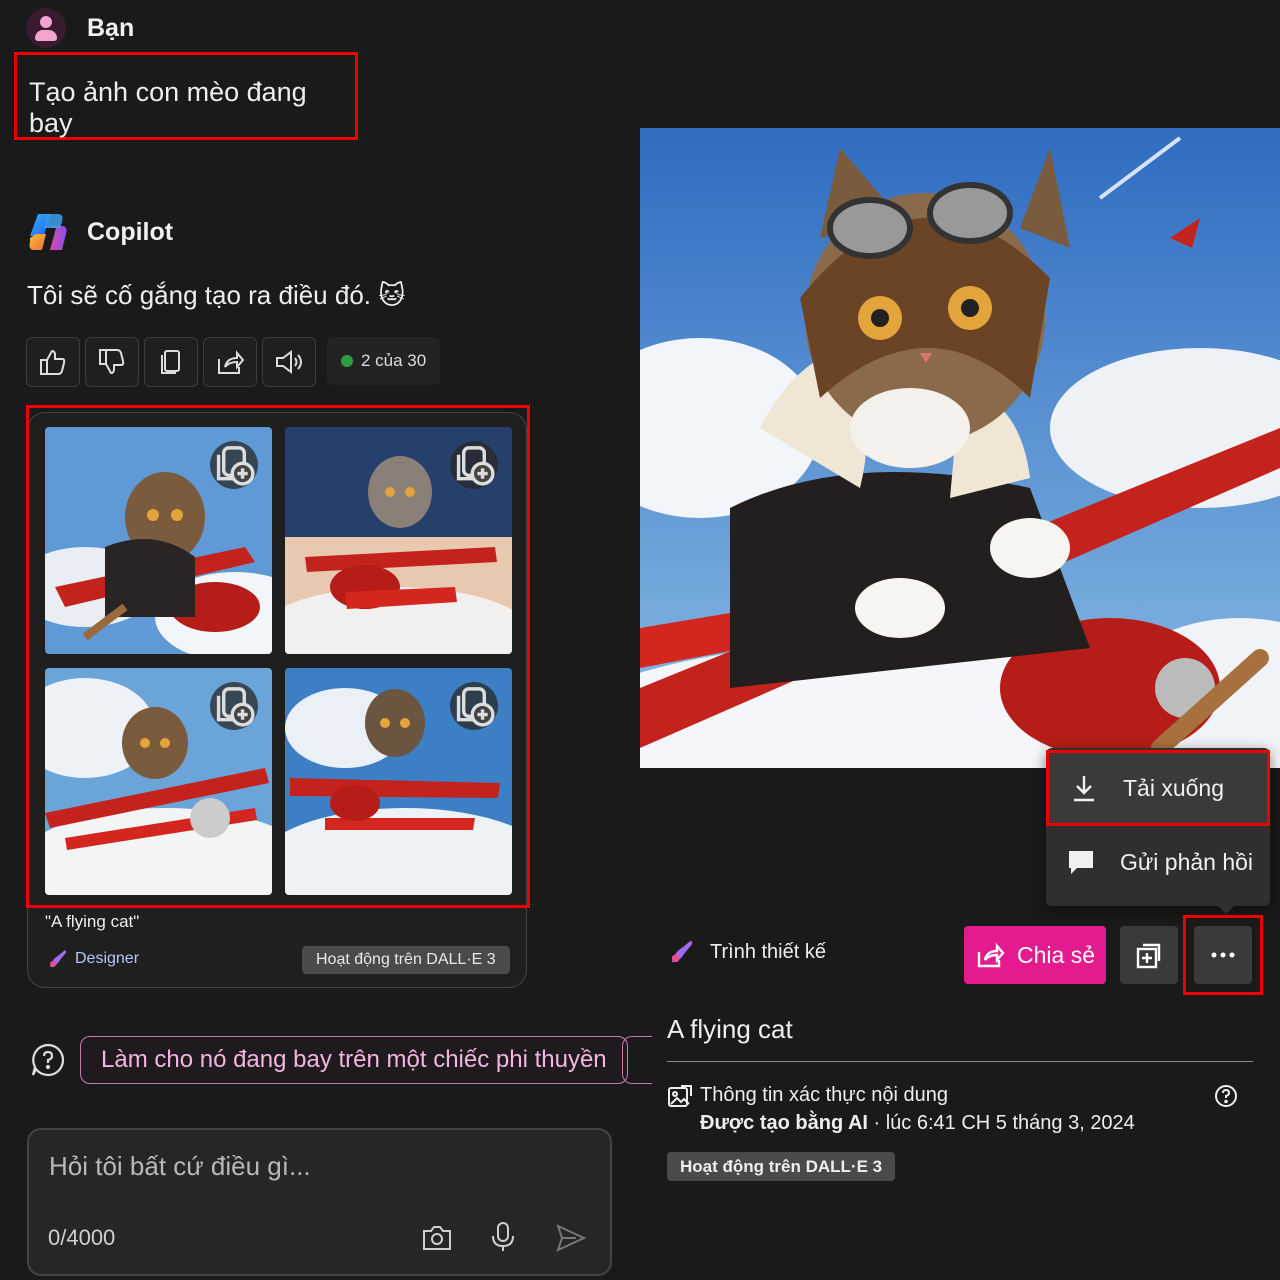 The height and width of the screenshot is (1280, 1280). What do you see at coordinates (1081, 862) in the screenshot?
I see `feedback-icon` at bounding box center [1081, 862].